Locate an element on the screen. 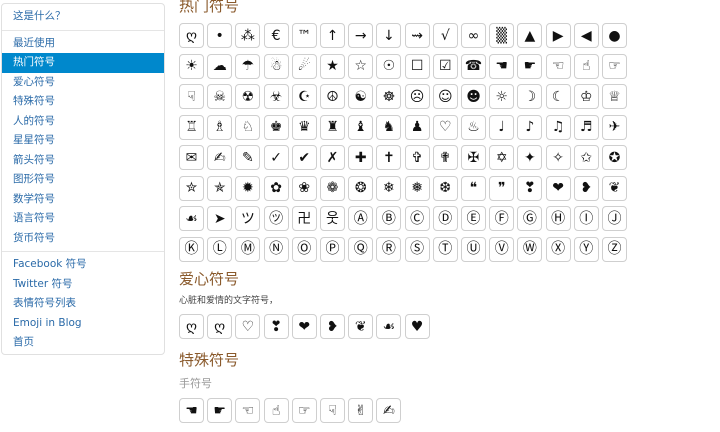 This screenshot has width=720, height=432. symbol-button: ☢ is located at coordinates (248, 96).